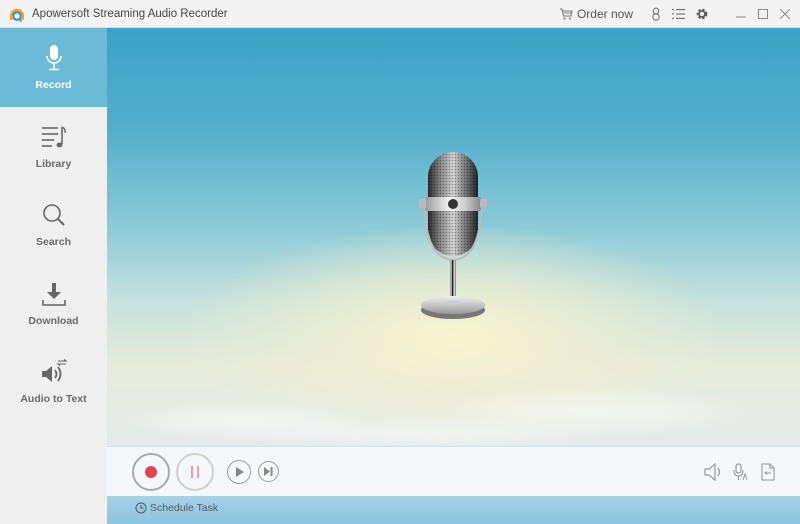 The image size is (800, 524). Describe the element at coordinates (604, 14) in the screenshot. I see `order-now-label: Order now` at that location.